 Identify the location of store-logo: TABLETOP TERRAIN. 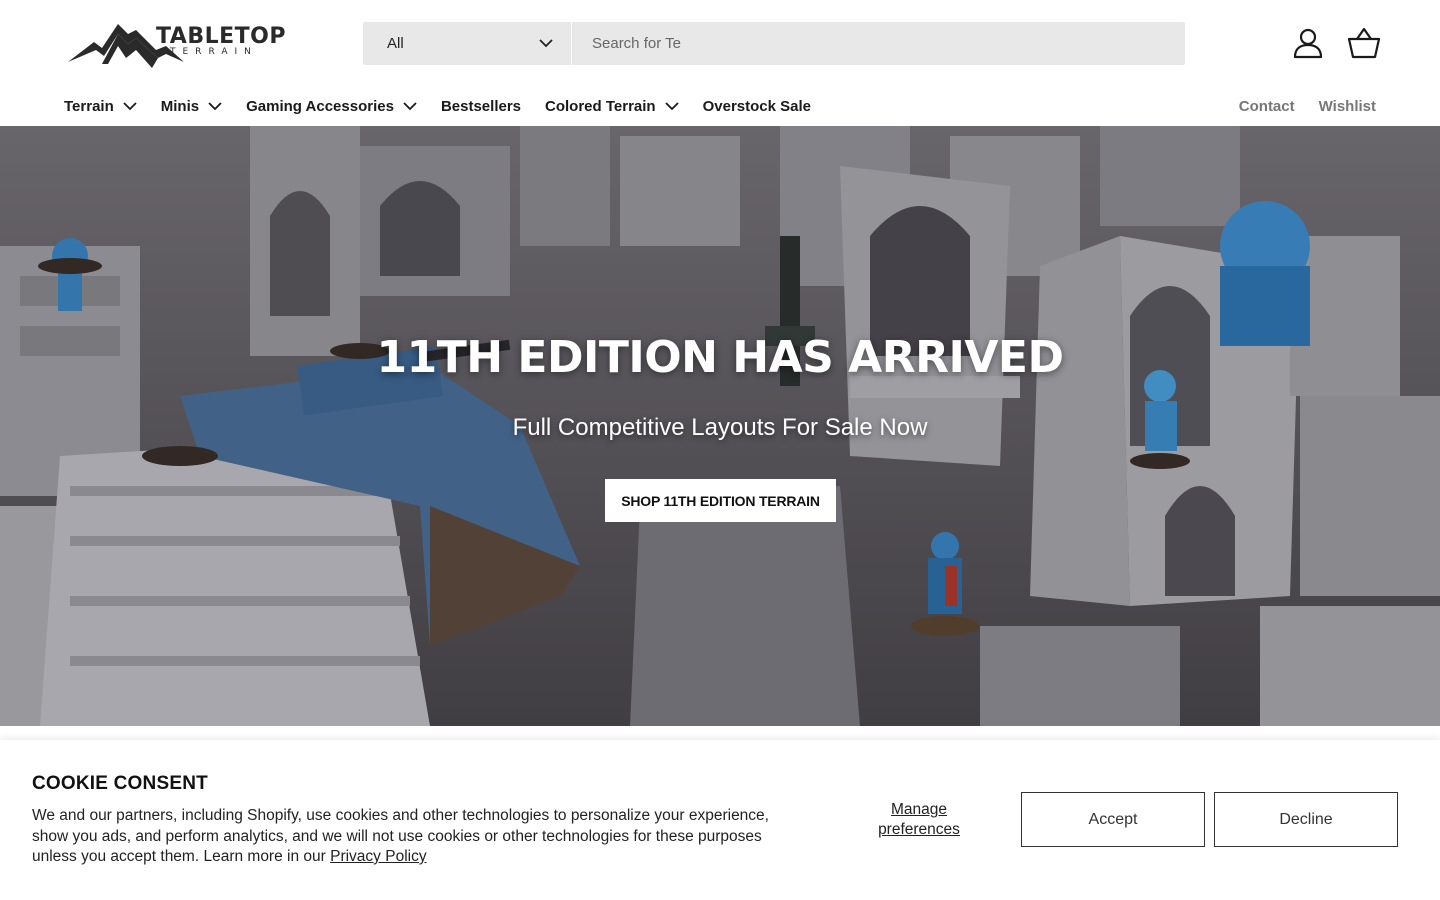
(175, 45).